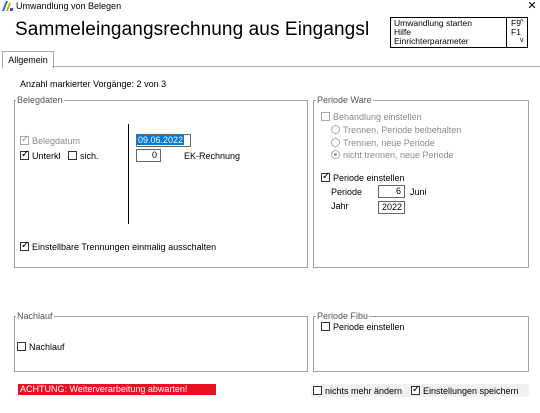  I want to click on scroll-down-icon: v, so click(522, 40).